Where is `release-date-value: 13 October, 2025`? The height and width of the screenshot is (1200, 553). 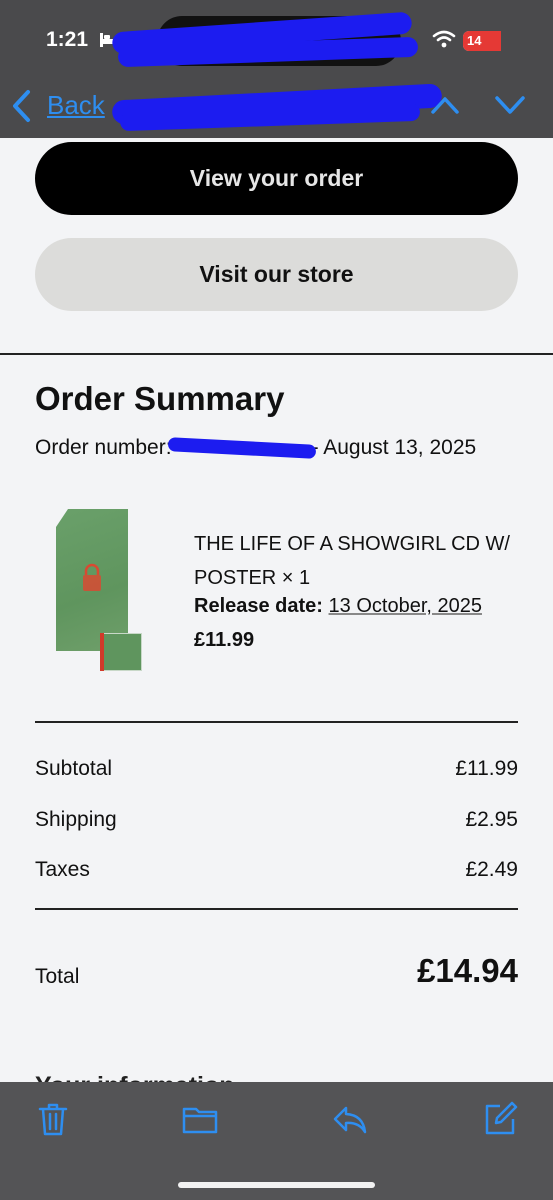 release-date-value: 13 October, 2025 is located at coordinates (405, 606).